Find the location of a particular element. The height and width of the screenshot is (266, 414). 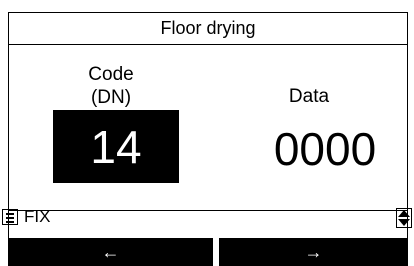

scroll-up-icon is located at coordinates (404, 213).